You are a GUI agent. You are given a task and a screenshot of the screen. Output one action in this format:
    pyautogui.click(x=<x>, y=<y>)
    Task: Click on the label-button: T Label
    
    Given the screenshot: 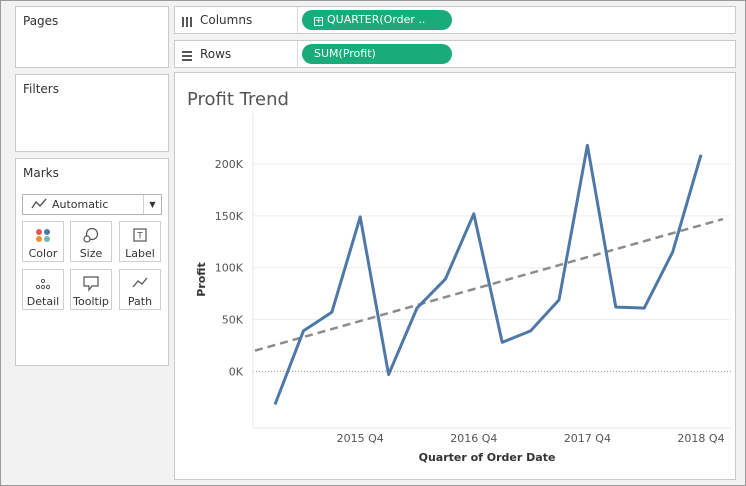 What is the action you would take?
    pyautogui.click(x=140, y=241)
    